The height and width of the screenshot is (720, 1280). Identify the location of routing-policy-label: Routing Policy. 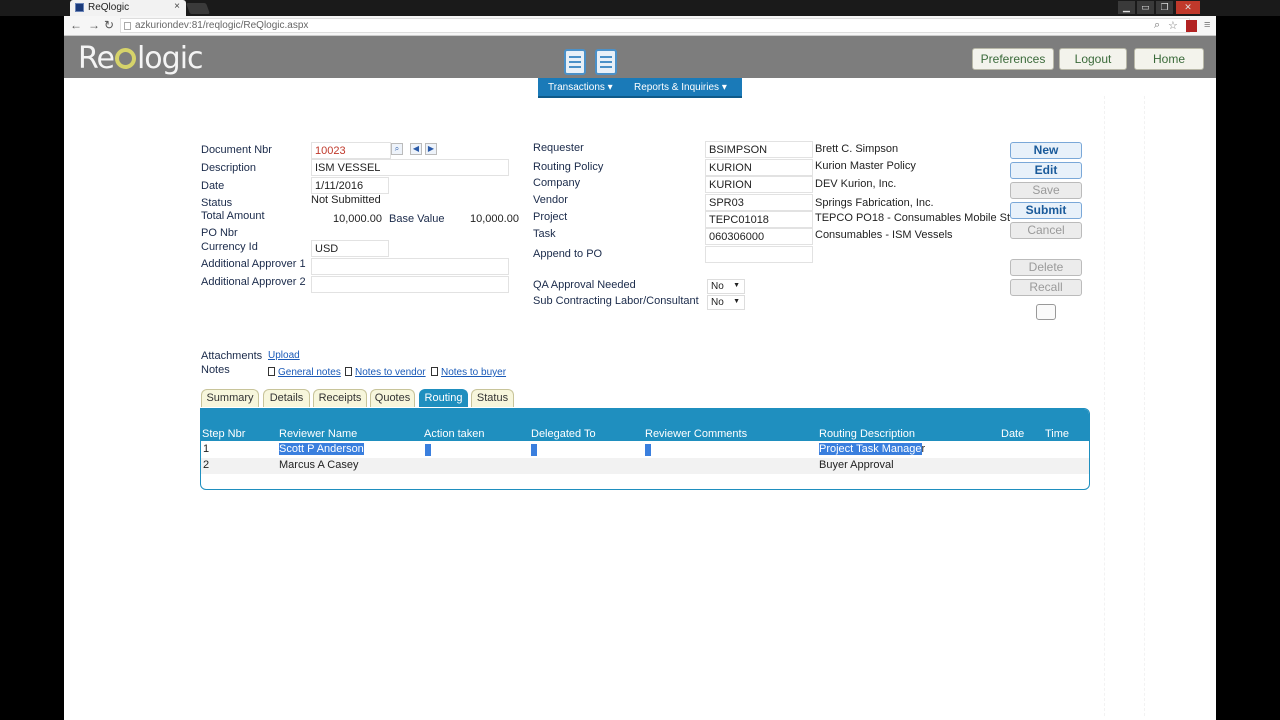
(568, 167).